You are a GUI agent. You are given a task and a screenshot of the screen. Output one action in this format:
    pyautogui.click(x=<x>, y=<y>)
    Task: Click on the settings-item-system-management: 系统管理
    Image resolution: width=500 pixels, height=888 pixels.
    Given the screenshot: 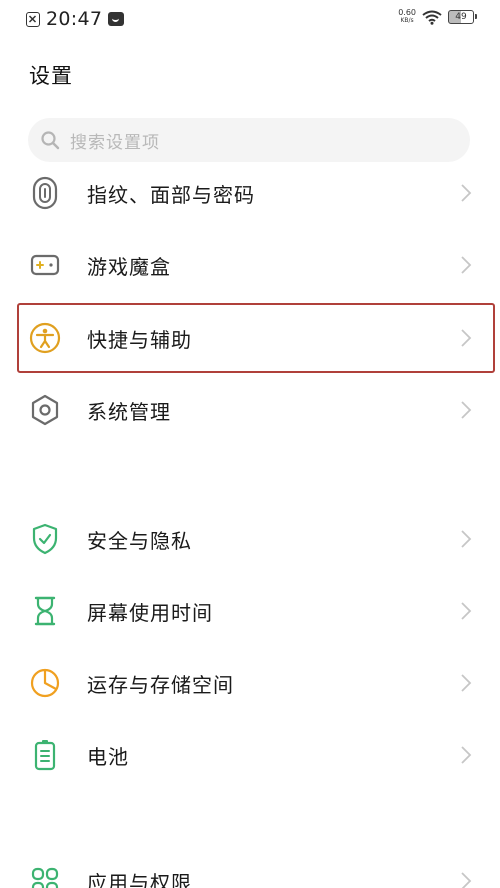 What is the action you would take?
    pyautogui.click(x=250, y=410)
    